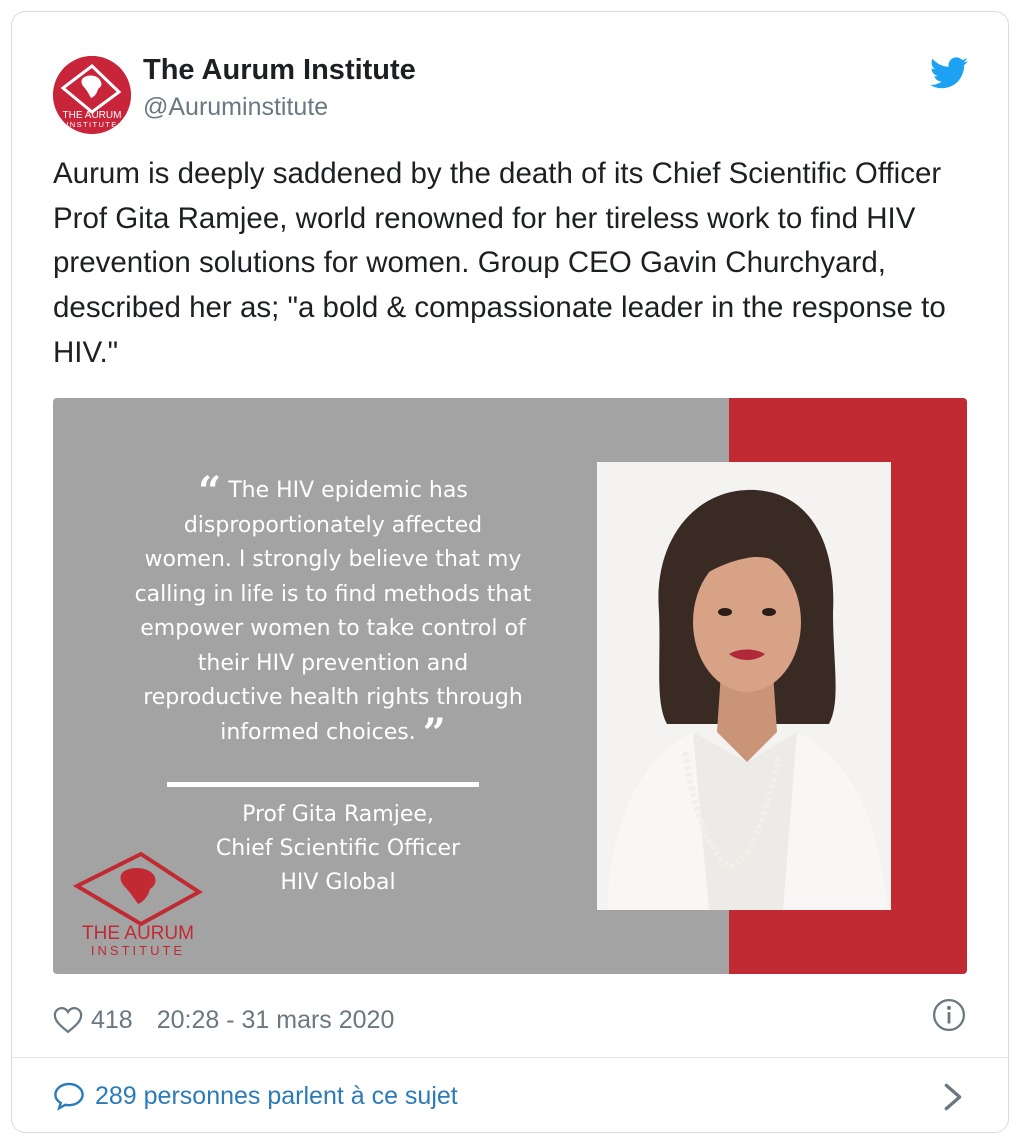  What do you see at coordinates (138, 933) in the screenshot?
I see `media-logo-line1: THE AURUM` at bounding box center [138, 933].